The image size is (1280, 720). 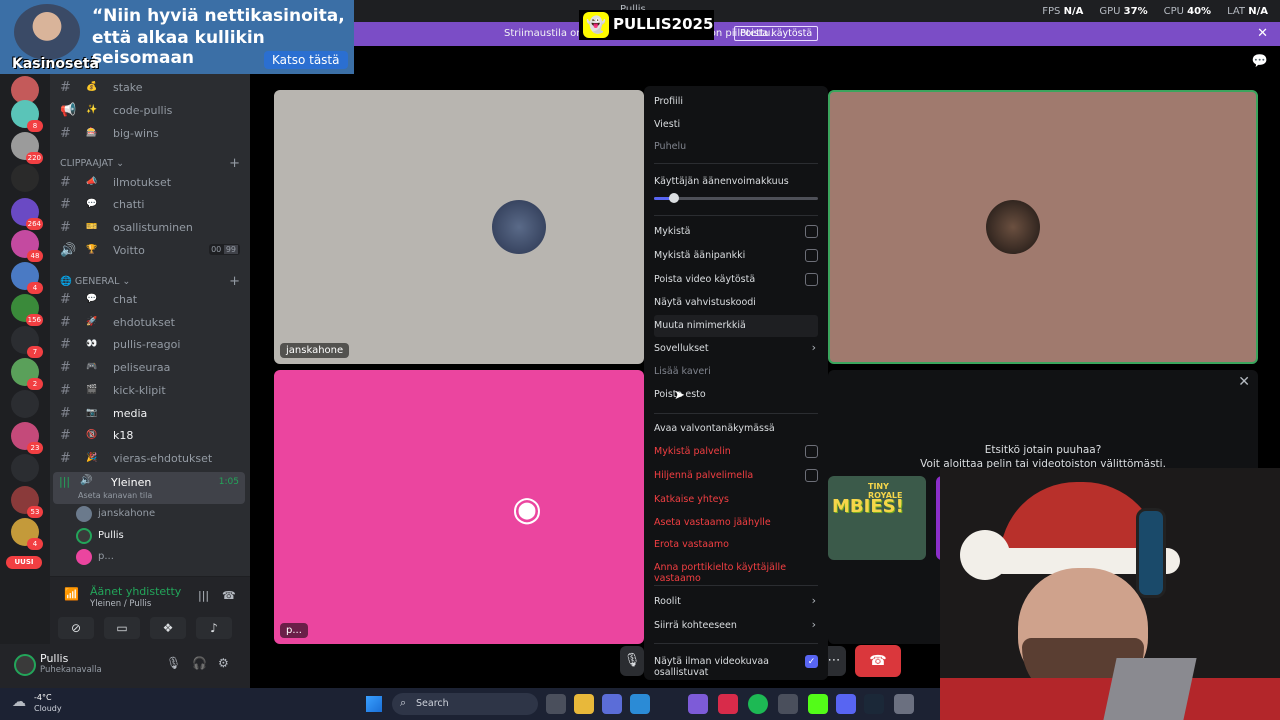 I want to click on set-channel-status: Aseta kanavan tila, so click(x=115, y=495).